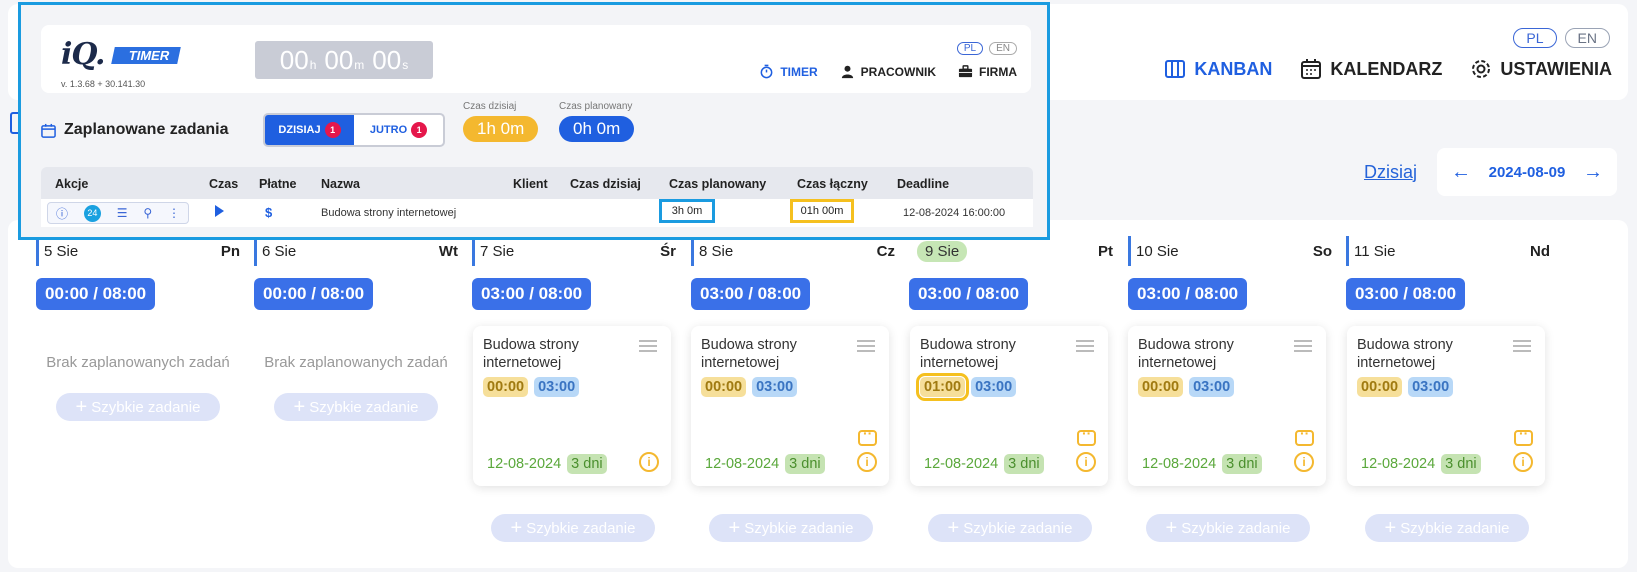 This screenshot has width=1637, height=572. Describe the element at coordinates (1371, 69) in the screenshot. I see `nav-kalendarz: KALENDARZ` at that location.